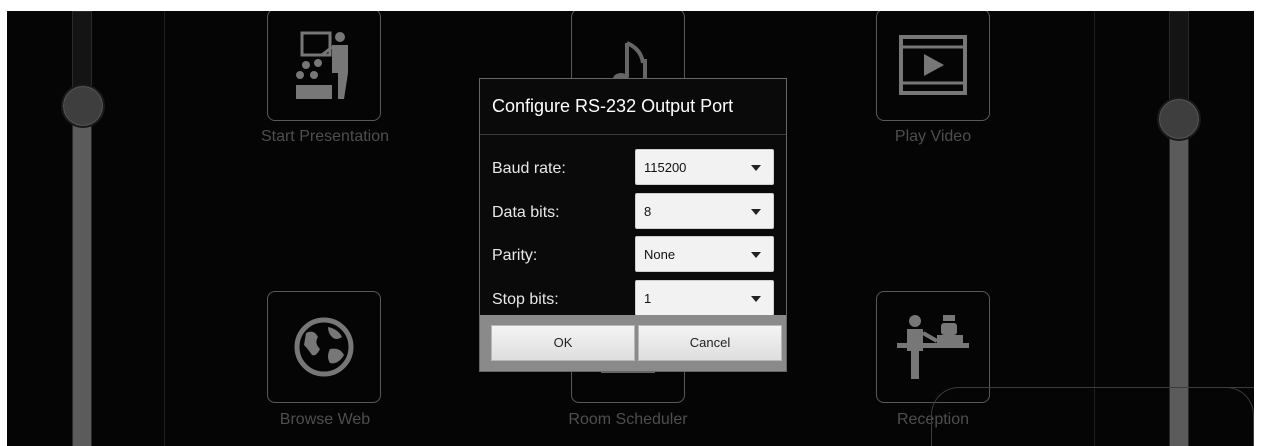 This screenshot has width=1261, height=446. Describe the element at coordinates (563, 343) in the screenshot. I see `ok-button: OK` at that location.